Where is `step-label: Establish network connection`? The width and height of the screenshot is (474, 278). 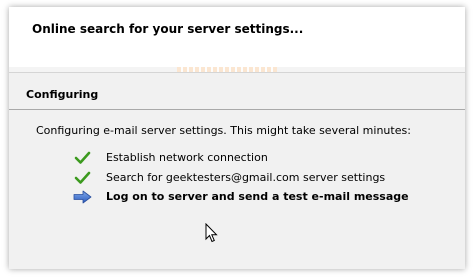 step-label: Establish network connection is located at coordinates (187, 157).